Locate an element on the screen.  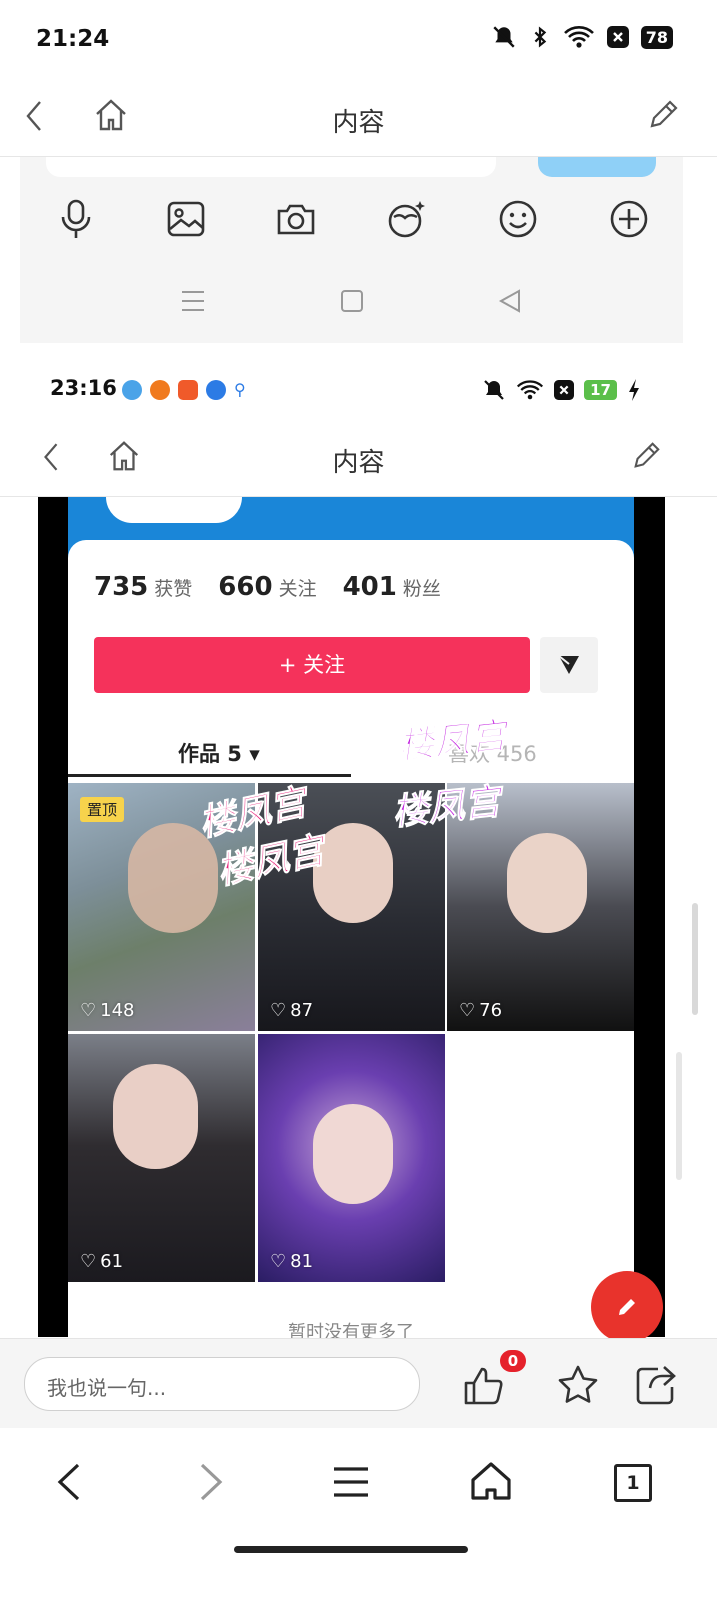
menu-icon is located at coordinates (351, 1482).